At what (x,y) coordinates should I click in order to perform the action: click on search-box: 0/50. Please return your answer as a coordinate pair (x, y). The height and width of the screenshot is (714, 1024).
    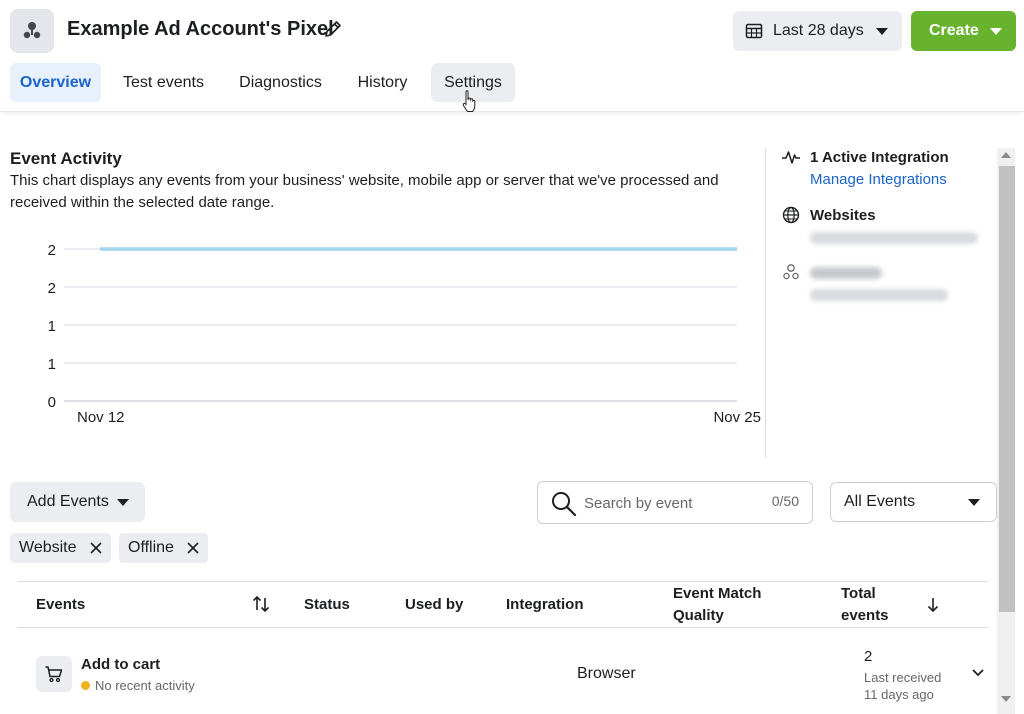
    Looking at the image, I should click on (675, 502).